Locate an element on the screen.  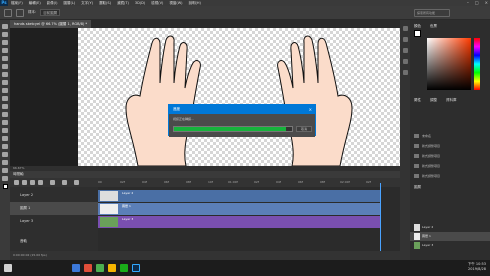
type-tool-icon is located at coordinates (5, 146).